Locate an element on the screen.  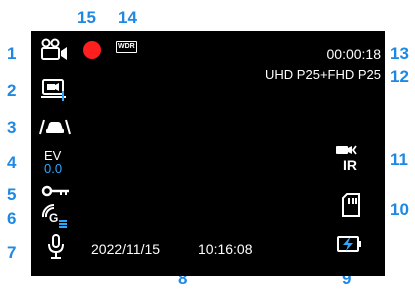
callout-15: 15 is located at coordinates (86, 17).